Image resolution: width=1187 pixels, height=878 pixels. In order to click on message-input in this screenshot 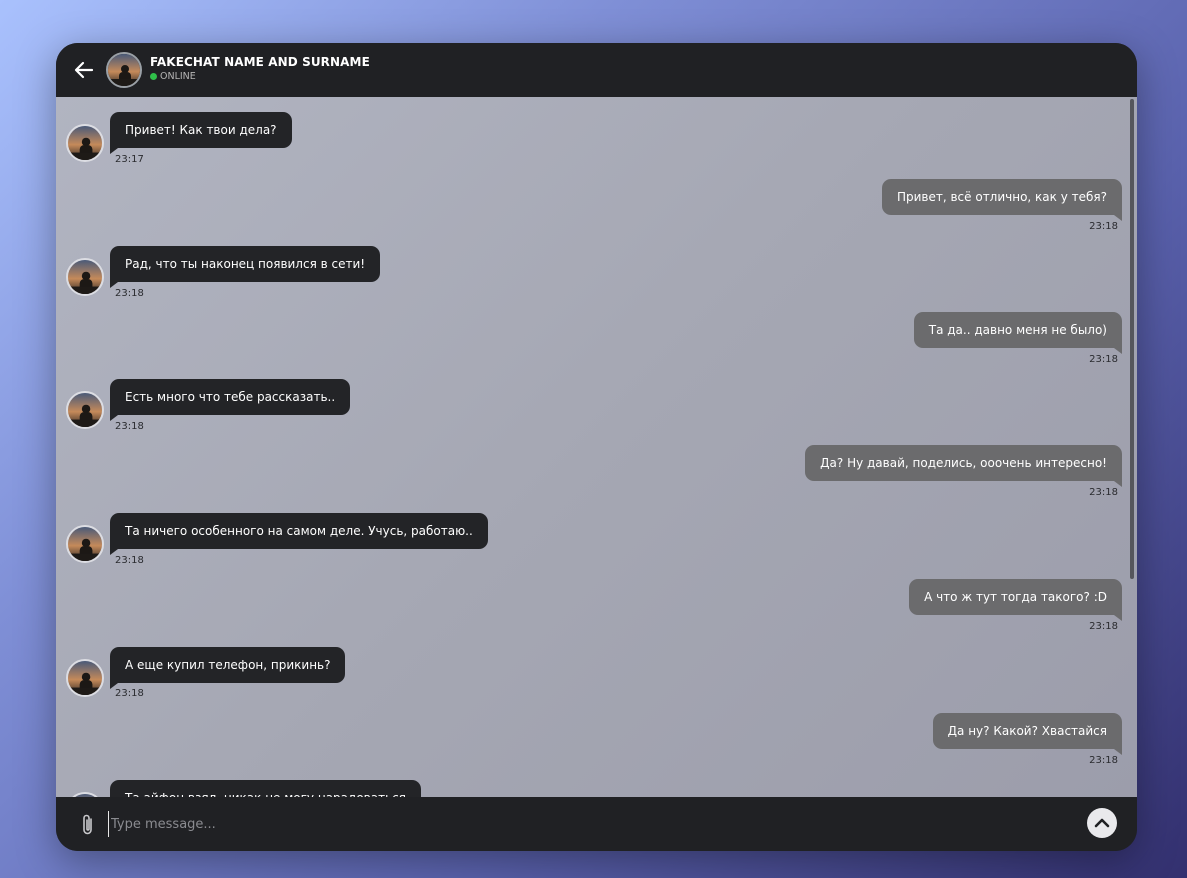, I will do `click(560, 824)`.